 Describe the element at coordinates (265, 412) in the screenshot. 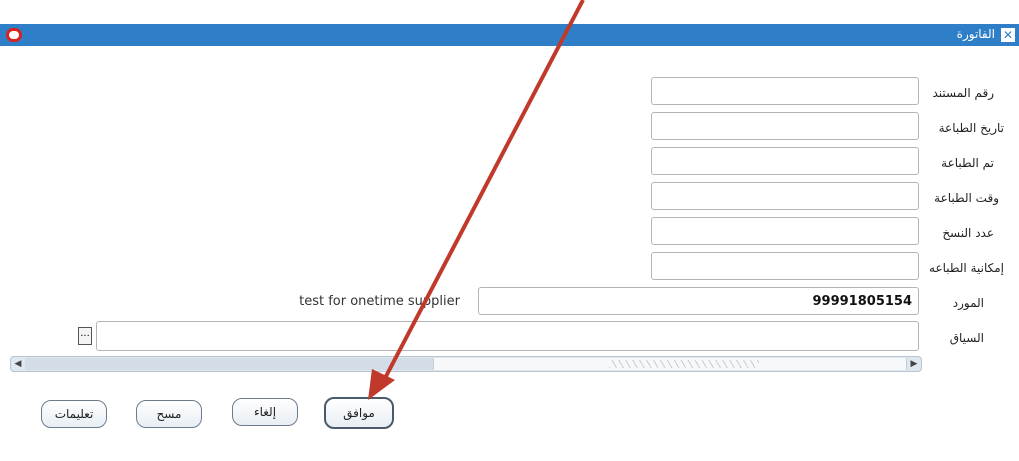

I see `cancel-button: إلغاء` at that location.